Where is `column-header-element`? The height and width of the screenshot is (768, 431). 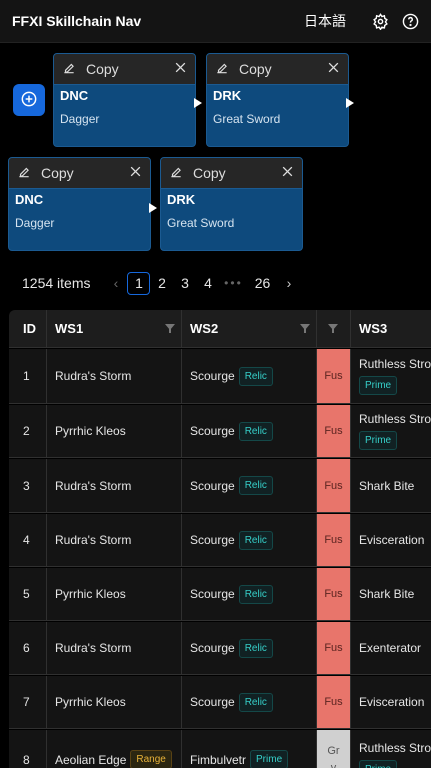
column-header-element is located at coordinates (334, 328).